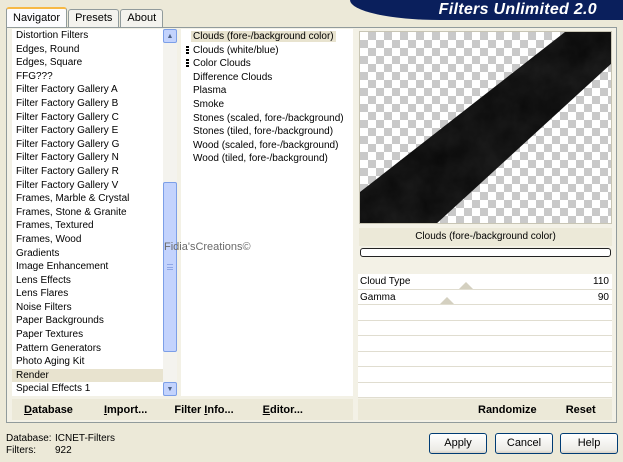 Image resolution: width=623 pixels, height=462 pixels. I want to click on category-item: Filter Factory Gallery N, so click(94, 158).